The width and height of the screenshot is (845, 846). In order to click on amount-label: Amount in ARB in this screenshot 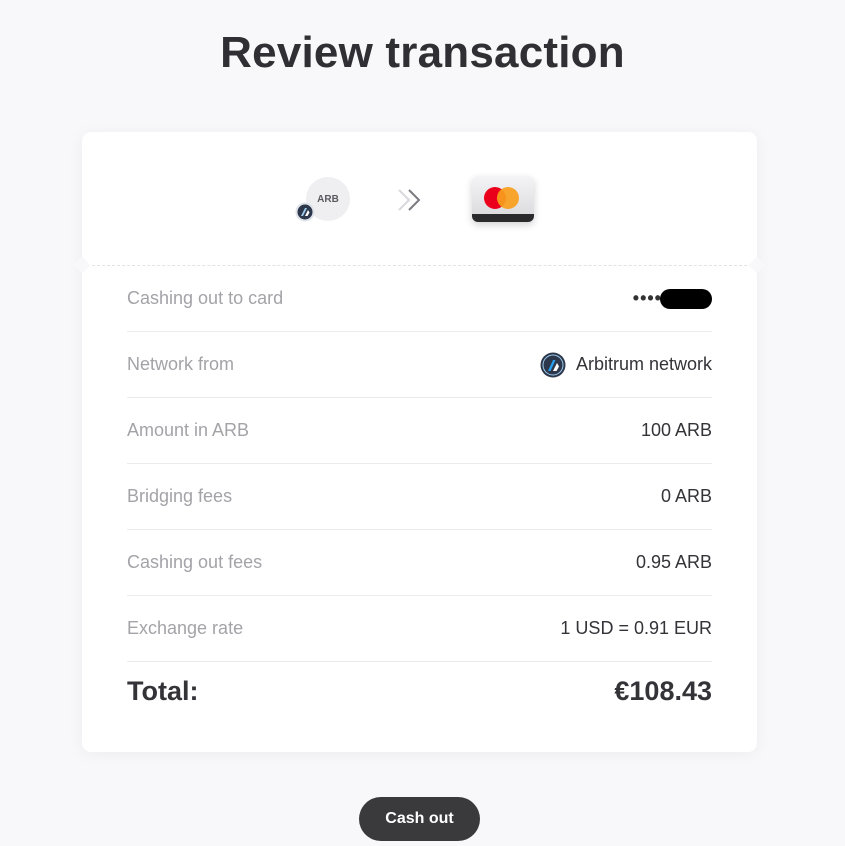, I will do `click(188, 430)`.